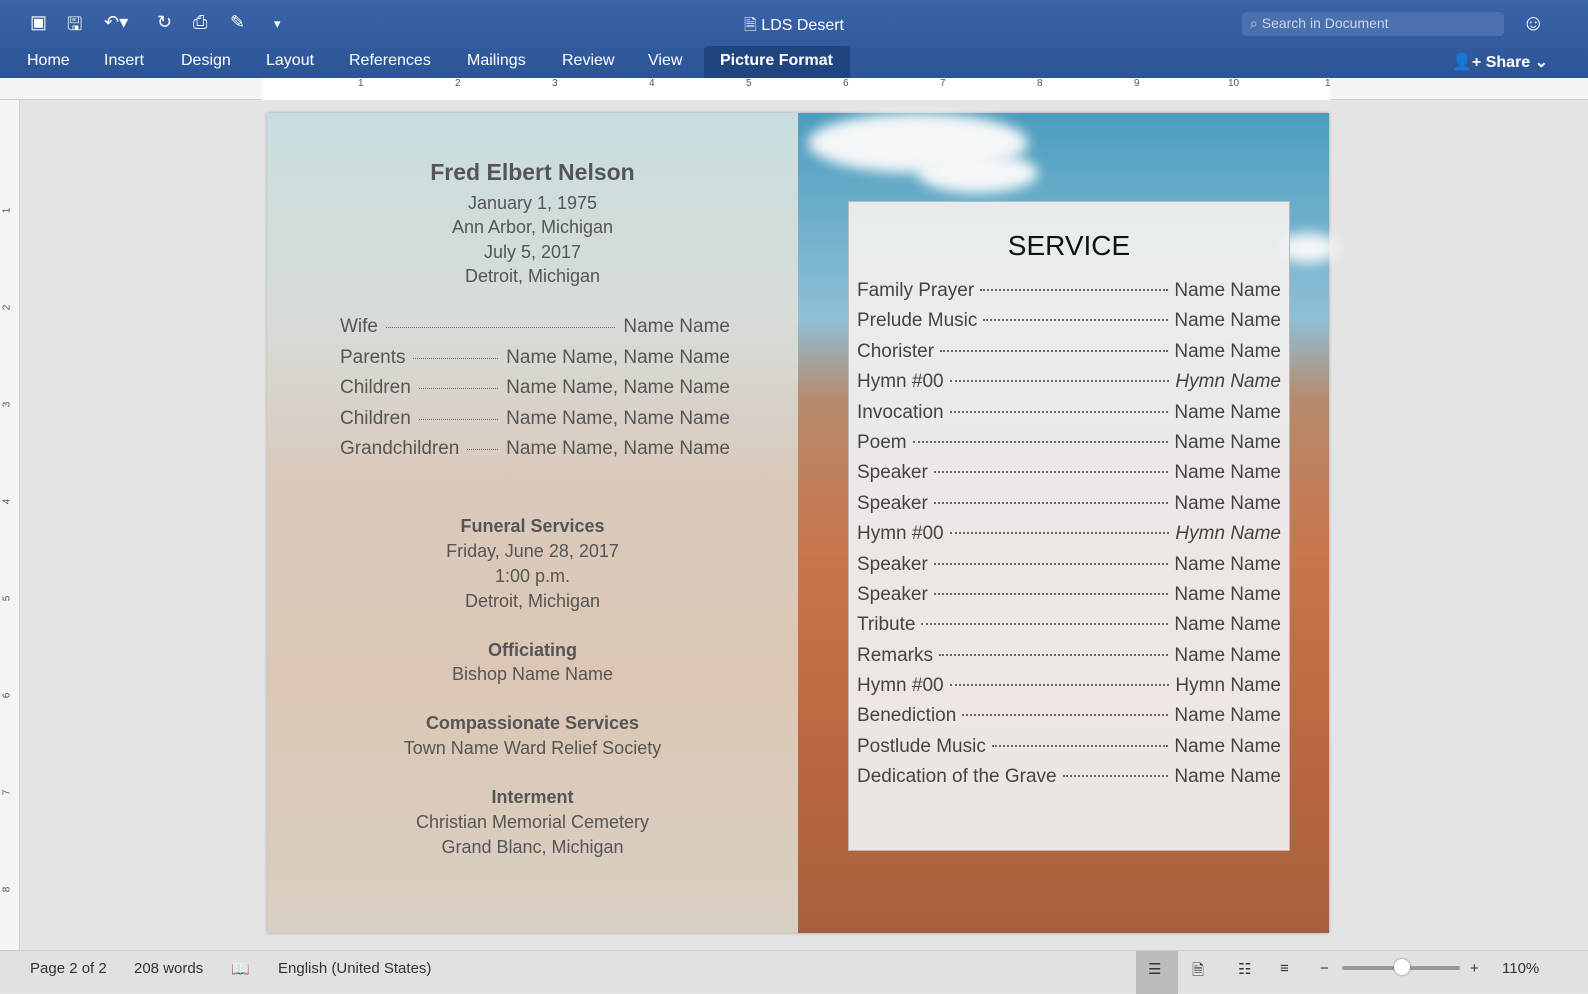  What do you see at coordinates (1402, 967) in the screenshot?
I see `zoom-slider-handle` at bounding box center [1402, 967].